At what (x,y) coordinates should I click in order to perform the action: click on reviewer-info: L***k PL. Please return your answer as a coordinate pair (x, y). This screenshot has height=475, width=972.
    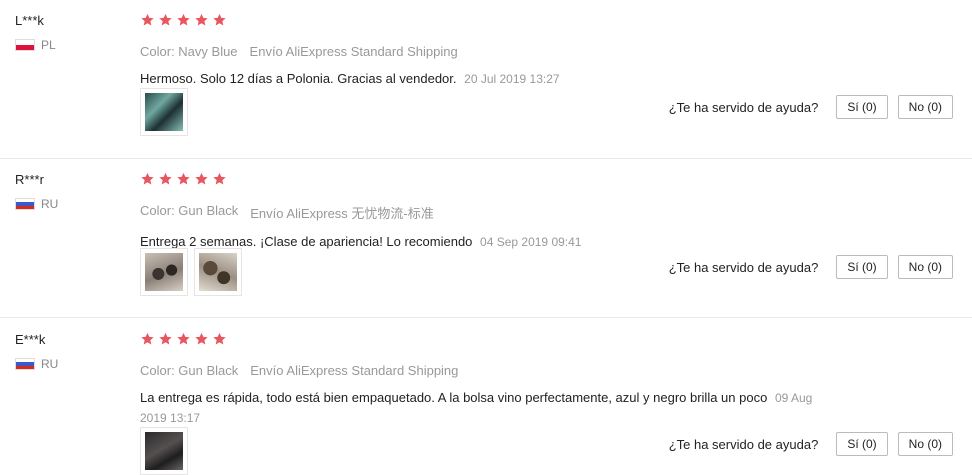
    Looking at the image, I should click on (70, 32).